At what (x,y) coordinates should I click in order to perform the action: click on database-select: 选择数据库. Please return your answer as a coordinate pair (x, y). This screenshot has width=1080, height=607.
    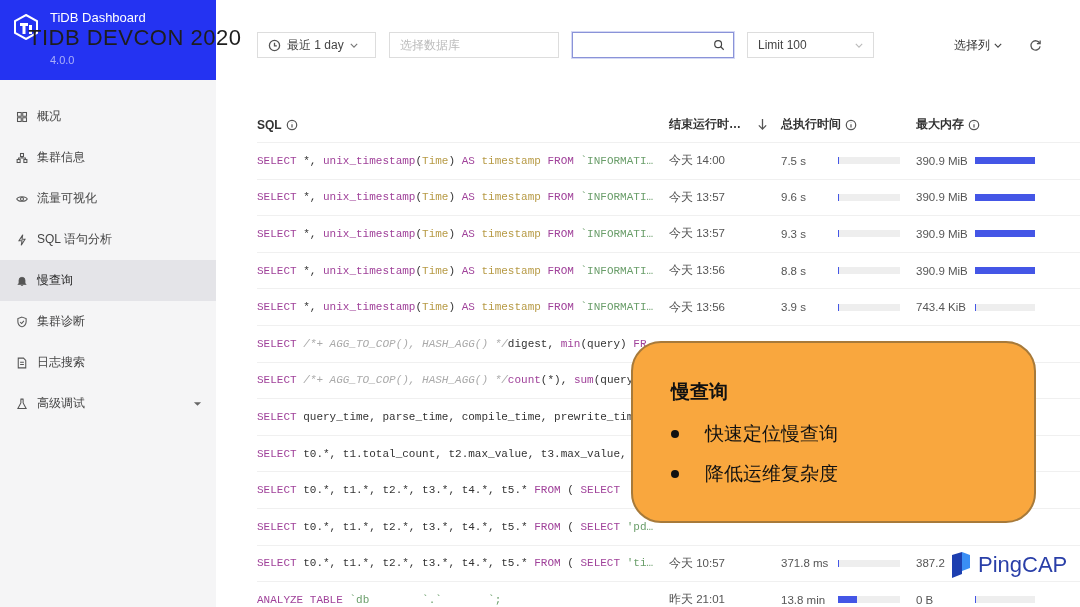
    Looking at the image, I should click on (474, 45).